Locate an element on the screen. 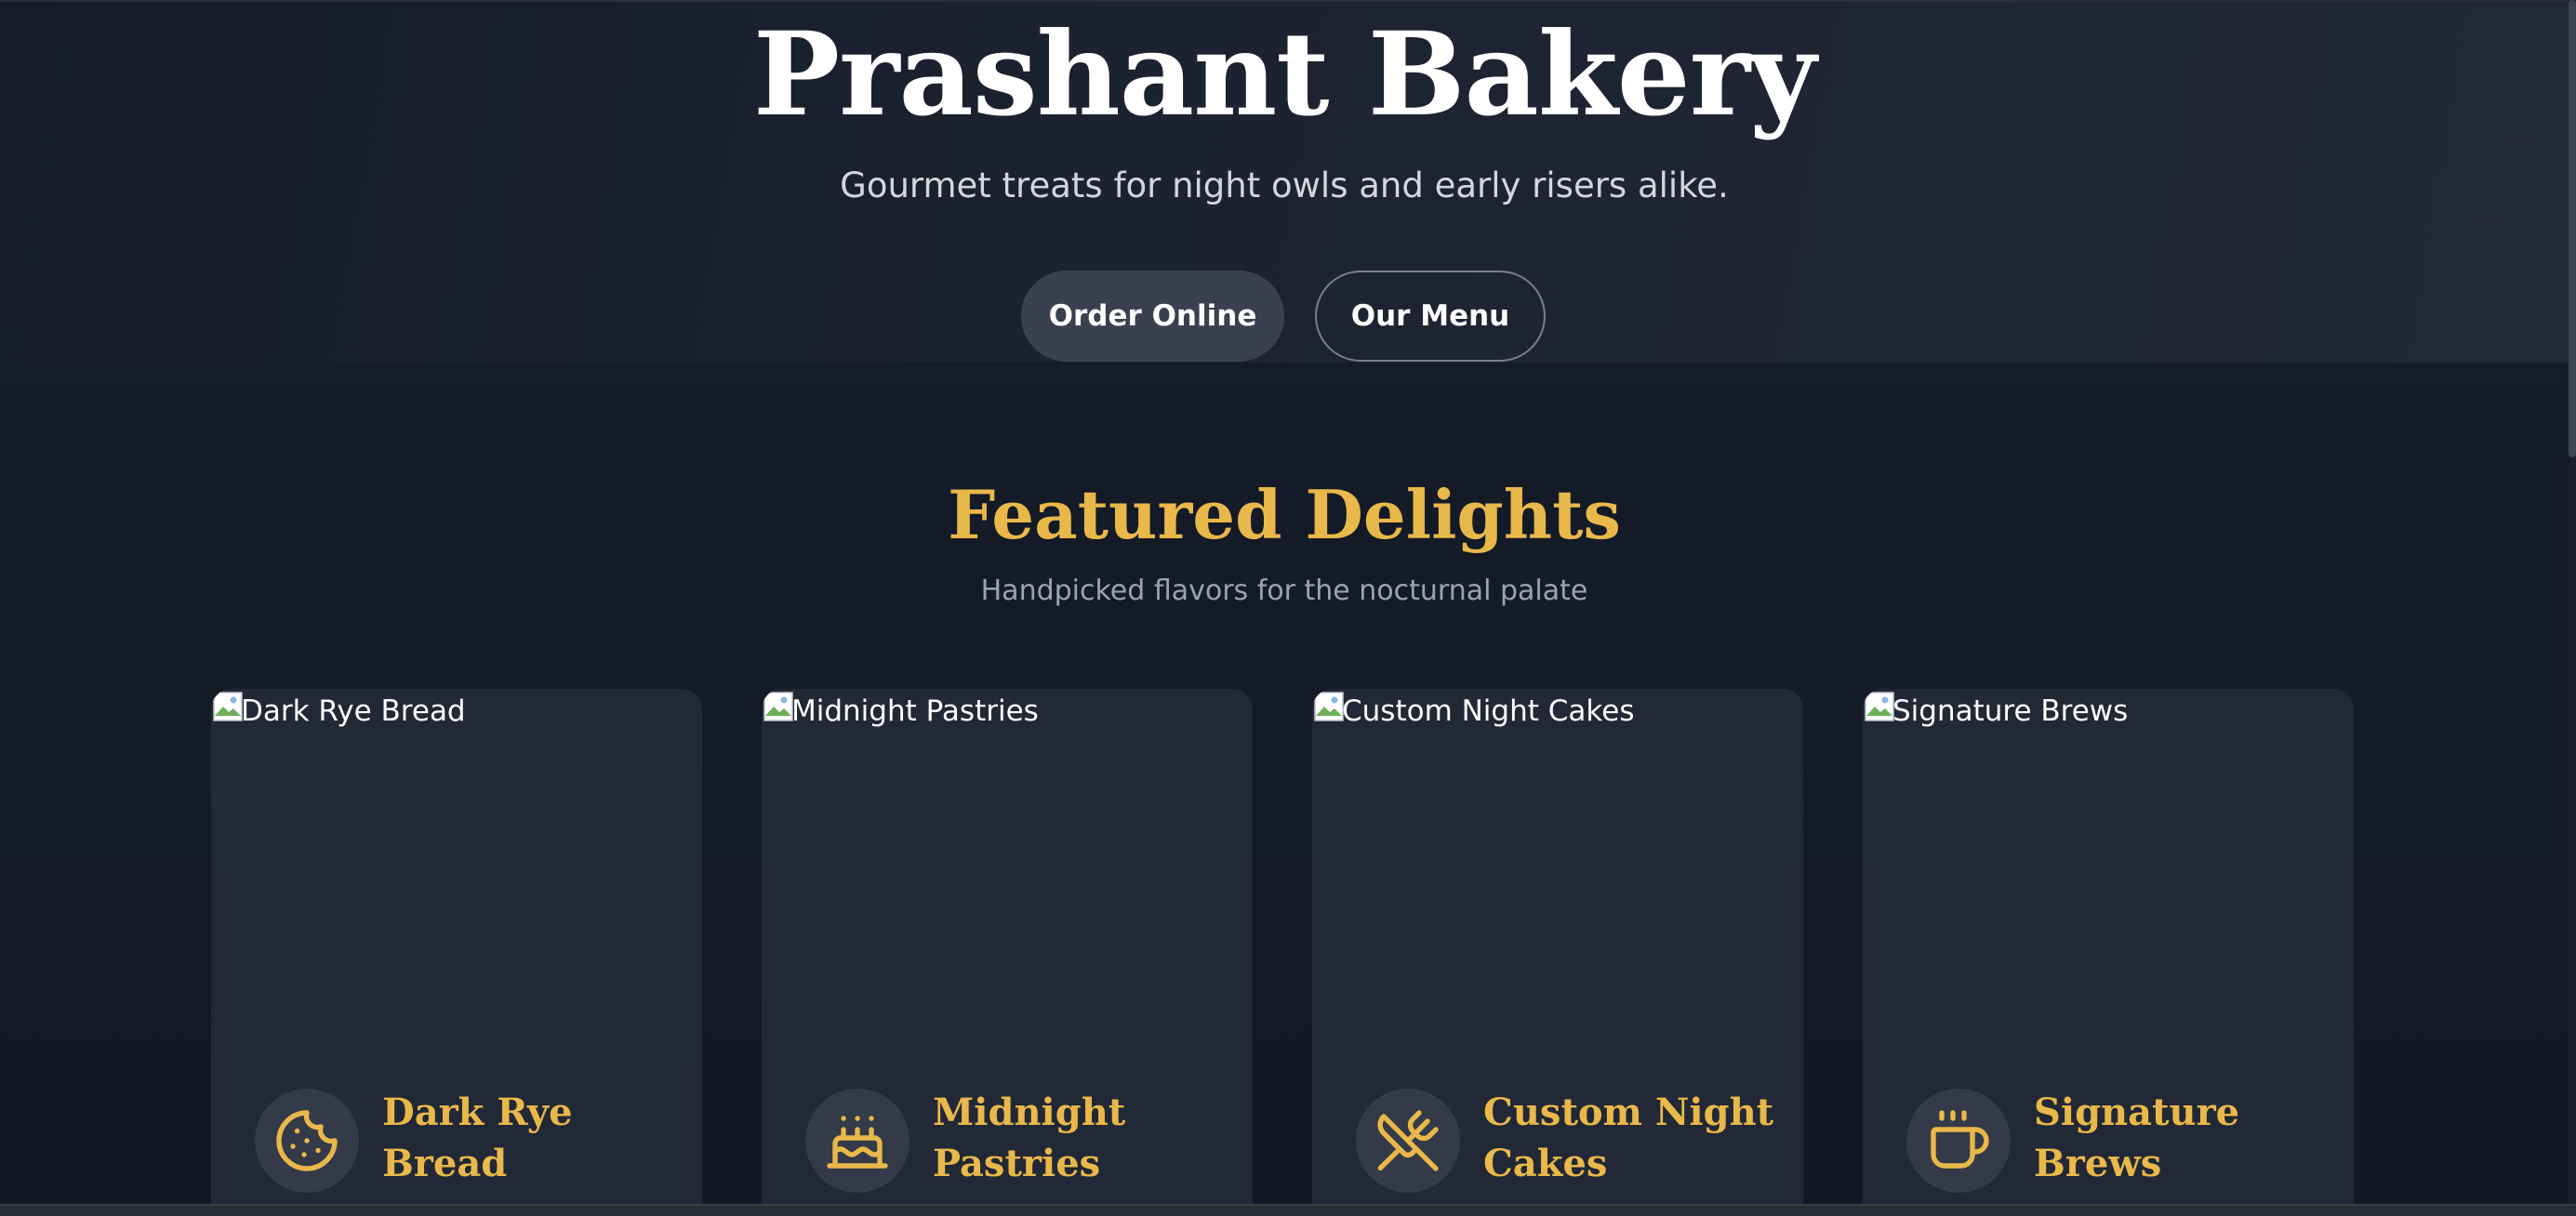 This screenshot has height=1216, width=2576. product-image: Dark Rye Bread is located at coordinates (338, 711).